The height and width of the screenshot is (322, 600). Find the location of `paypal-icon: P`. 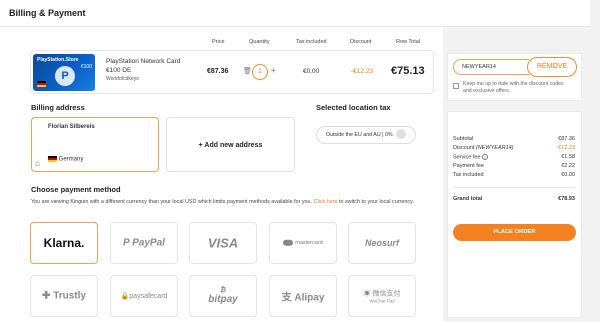

paypal-icon: P is located at coordinates (126, 243).